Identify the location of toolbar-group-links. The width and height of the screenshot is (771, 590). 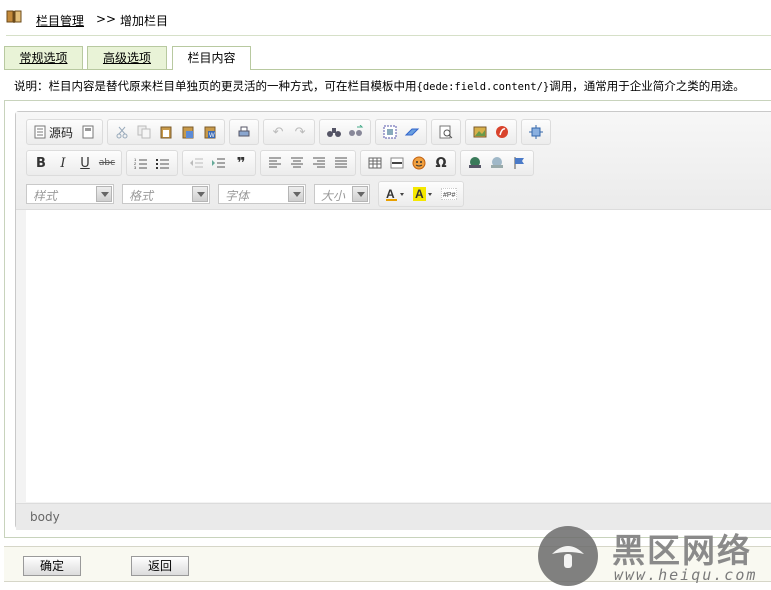
(497, 163).